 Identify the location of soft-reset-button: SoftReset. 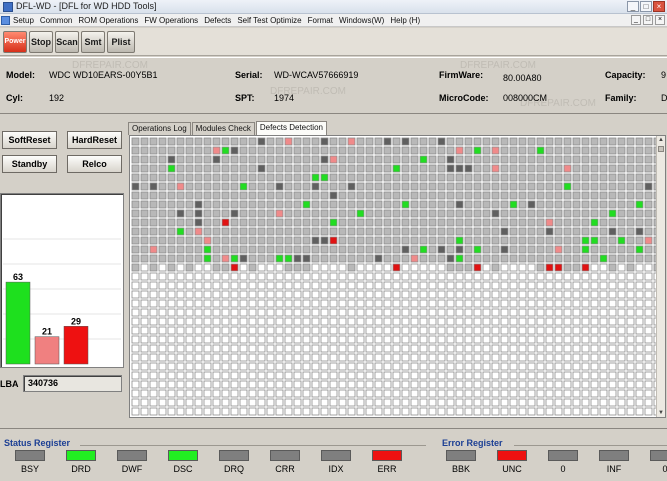
(29, 140).